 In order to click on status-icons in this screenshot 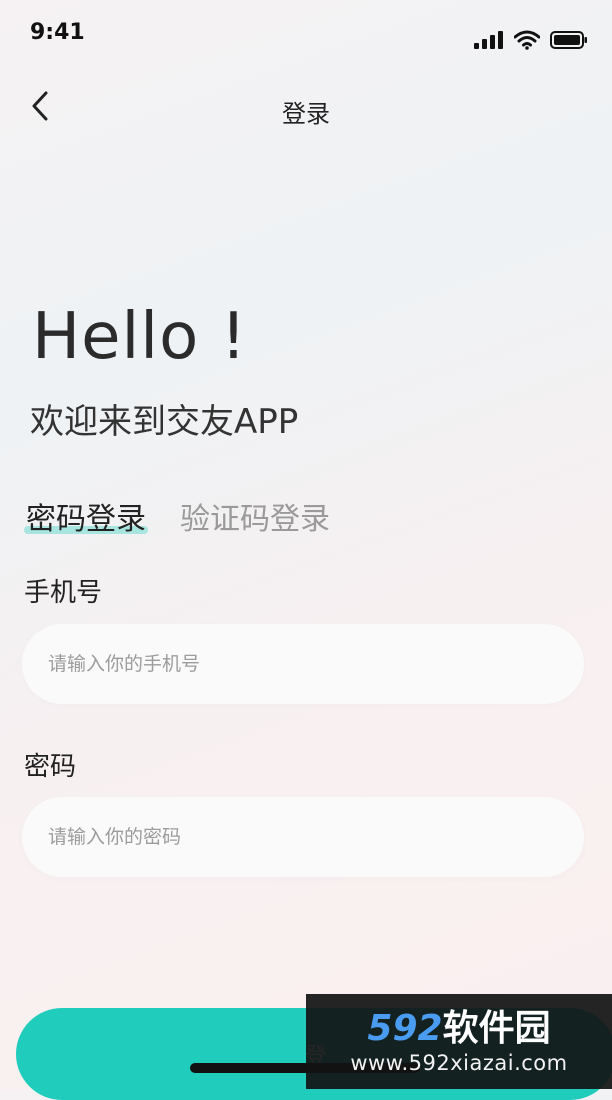, I will do `click(531, 40)`.